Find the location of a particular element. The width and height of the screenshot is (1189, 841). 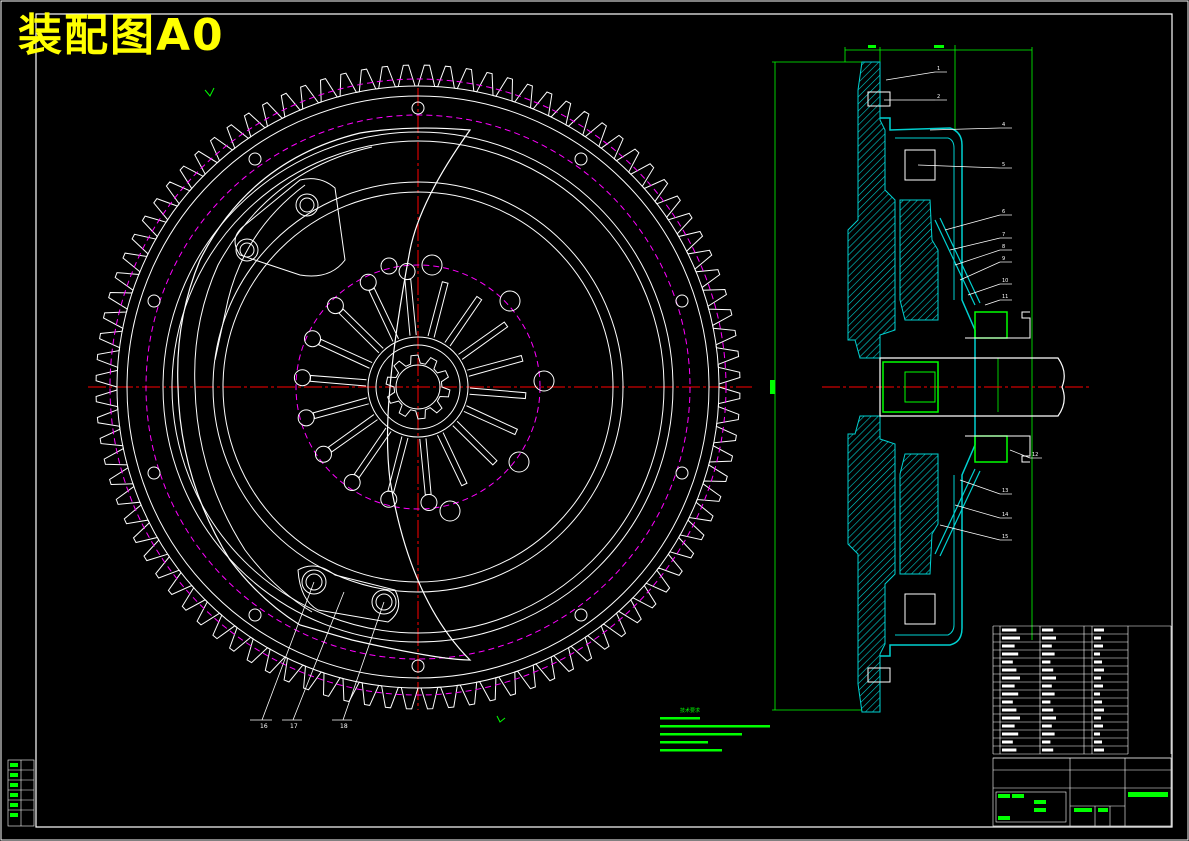

callout-side: 13 is located at coordinates (1005, 491).